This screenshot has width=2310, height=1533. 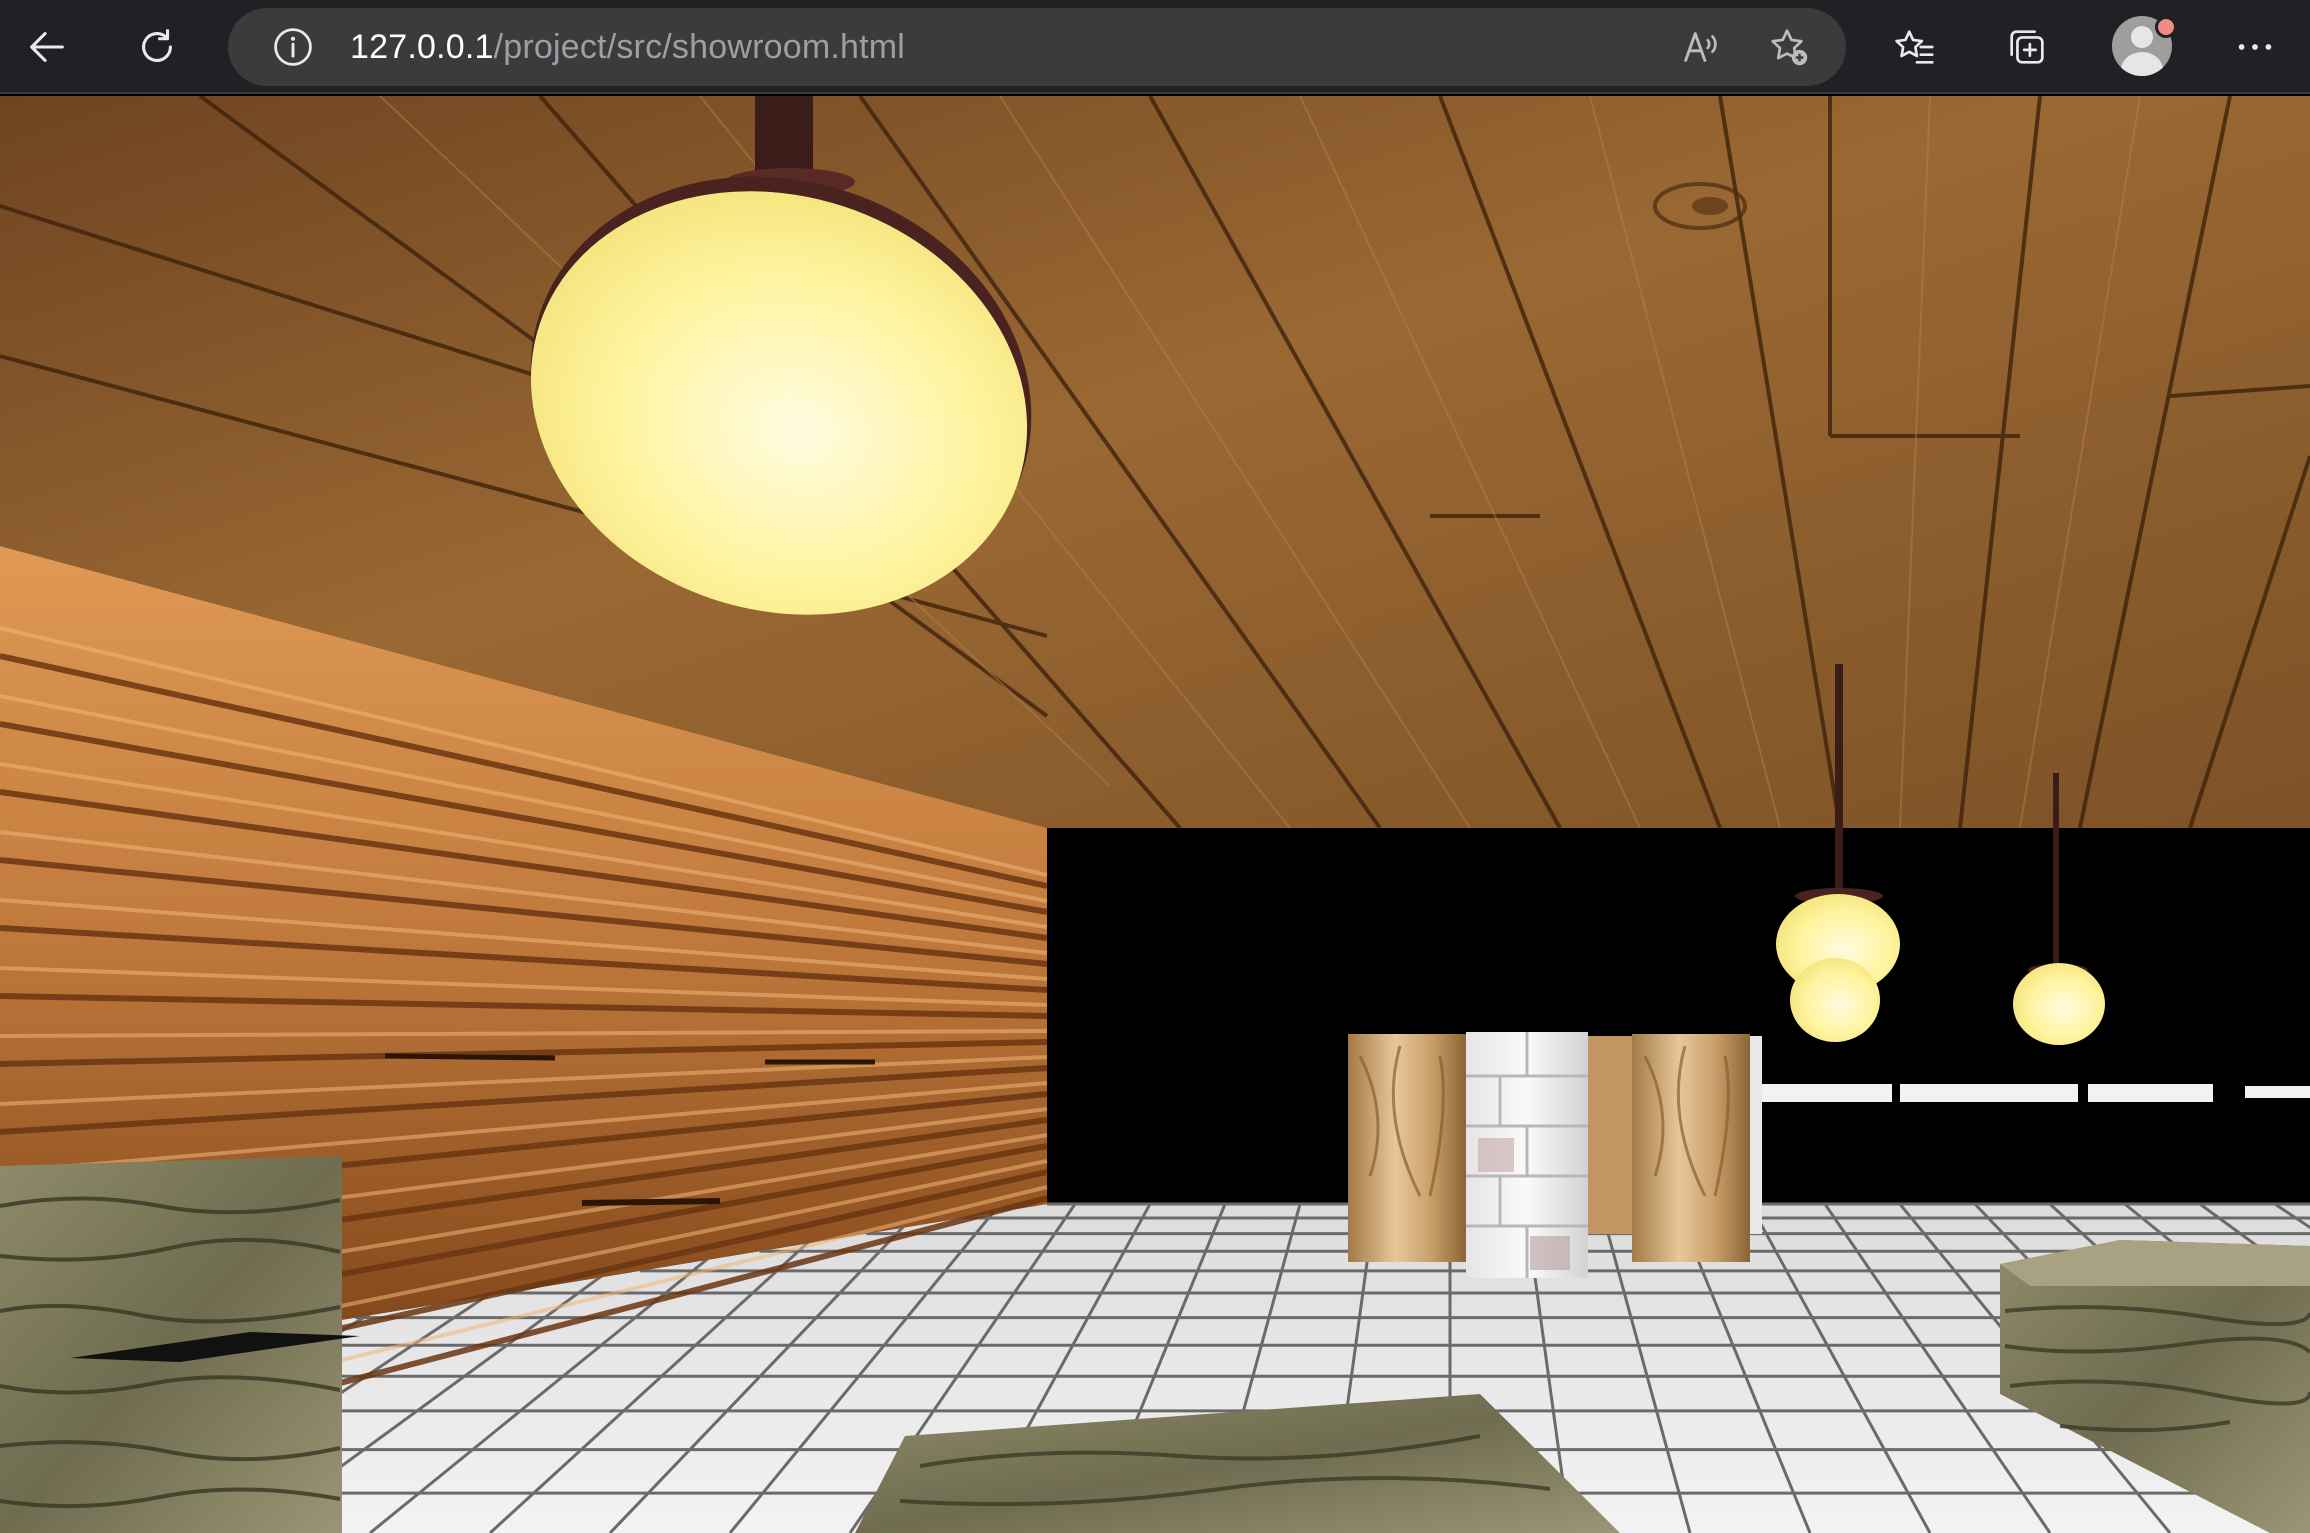 I want to click on site-info-button, so click(x=293, y=47).